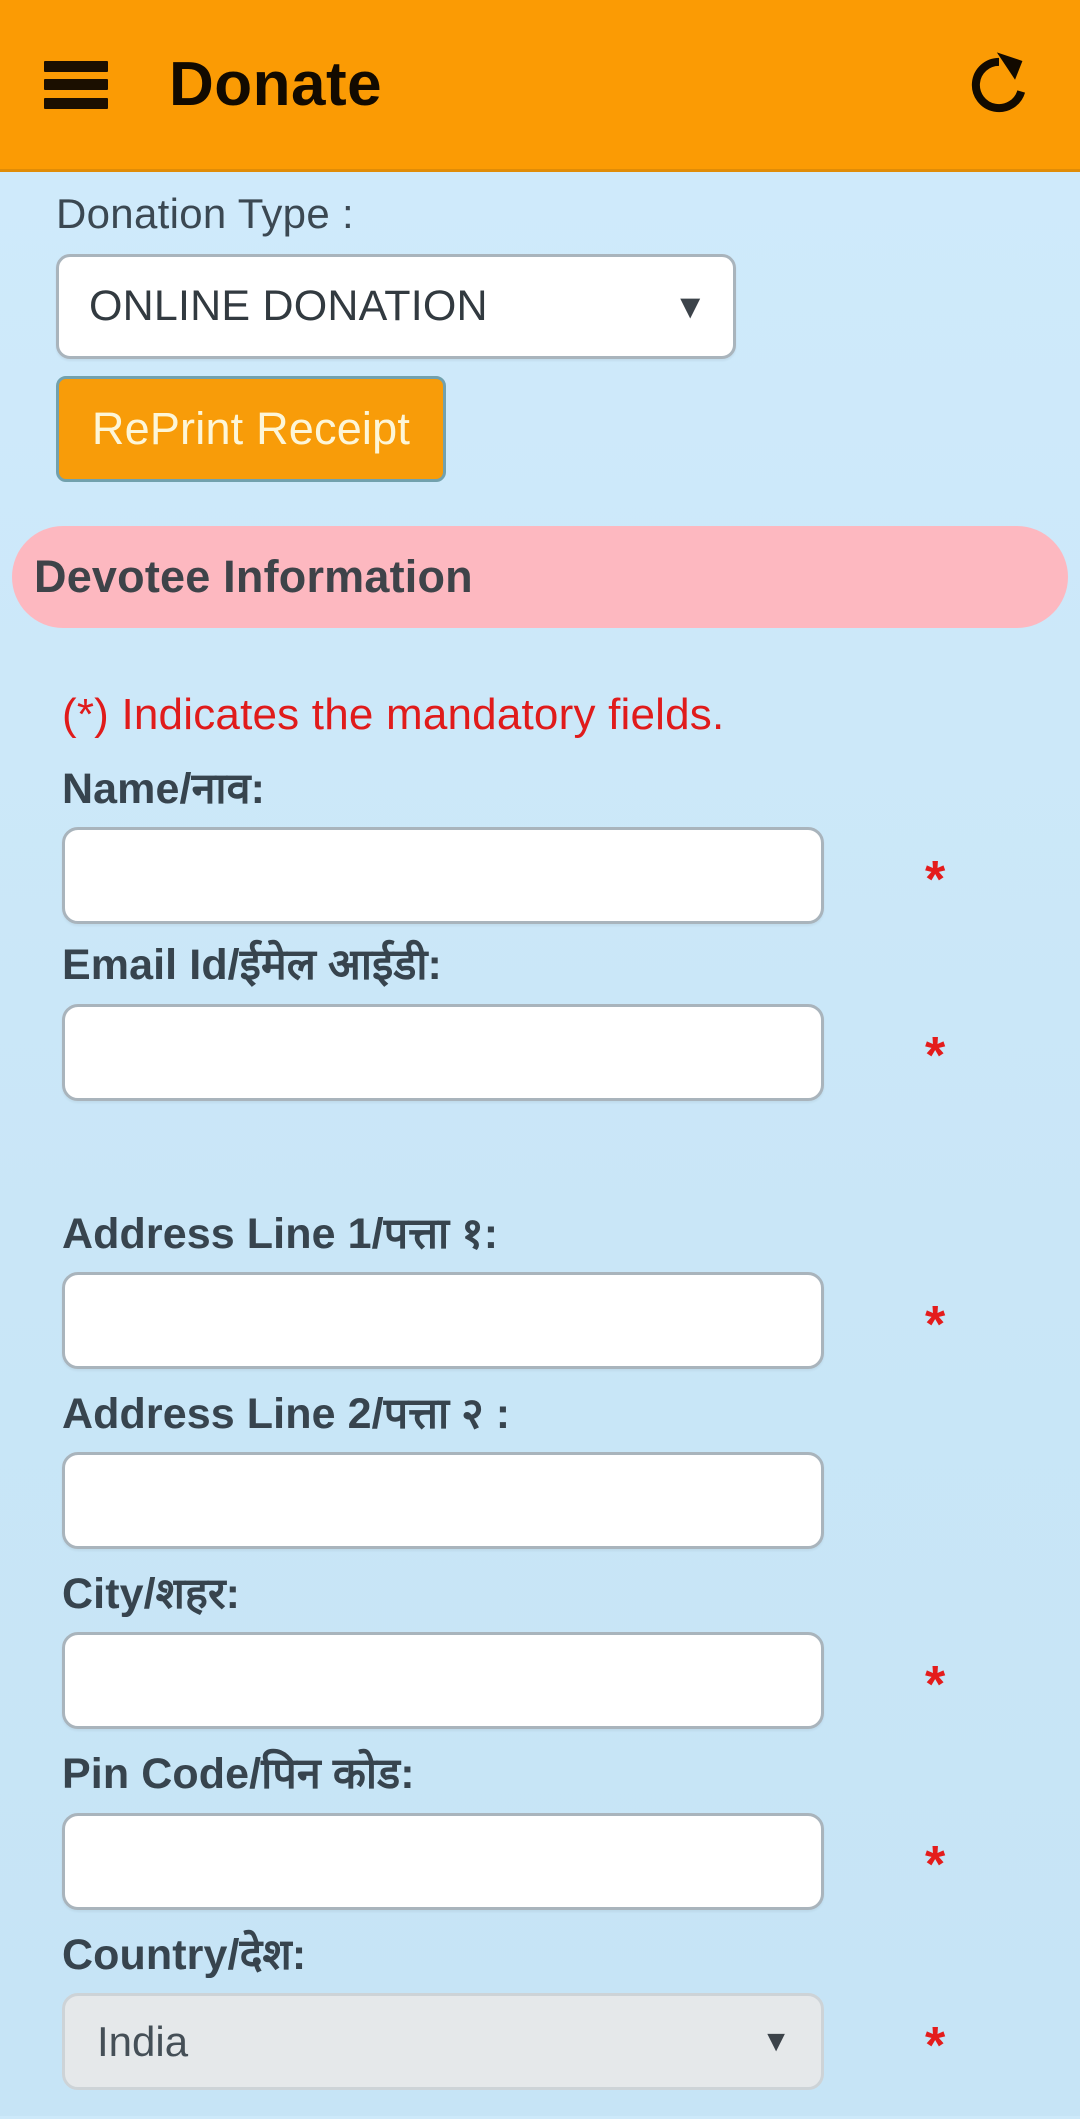 The width and height of the screenshot is (1080, 2119). What do you see at coordinates (393, 714) in the screenshot?
I see `mandatory-fields-note: (*) Indicates the mandatory fields.` at bounding box center [393, 714].